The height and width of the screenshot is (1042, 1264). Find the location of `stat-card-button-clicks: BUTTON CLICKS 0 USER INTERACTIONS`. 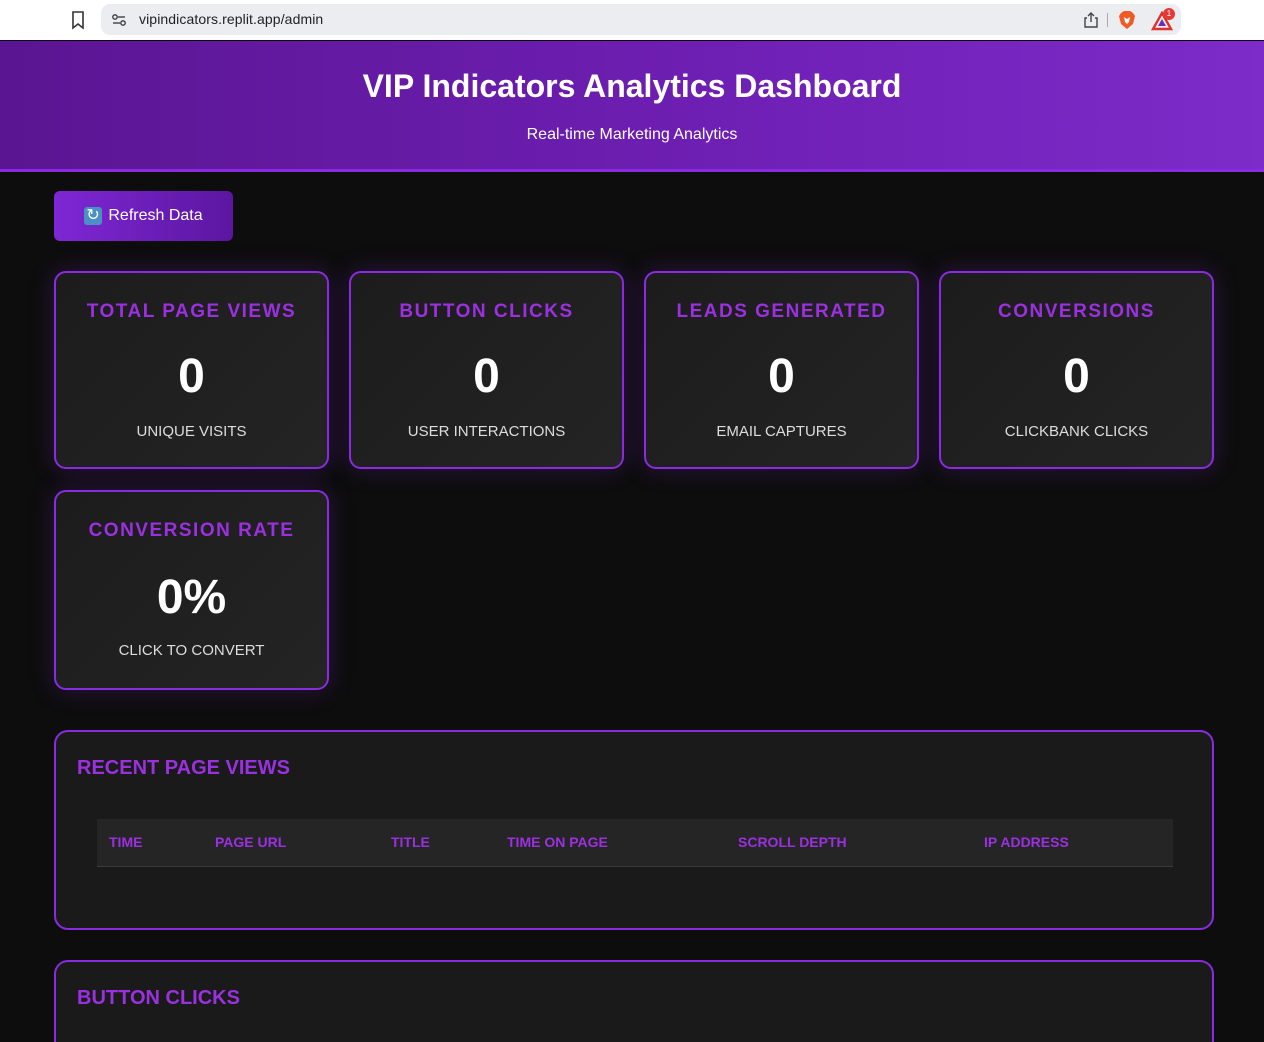

stat-card-button-clicks: BUTTON CLICKS 0 USER INTERACTIONS is located at coordinates (486, 370).